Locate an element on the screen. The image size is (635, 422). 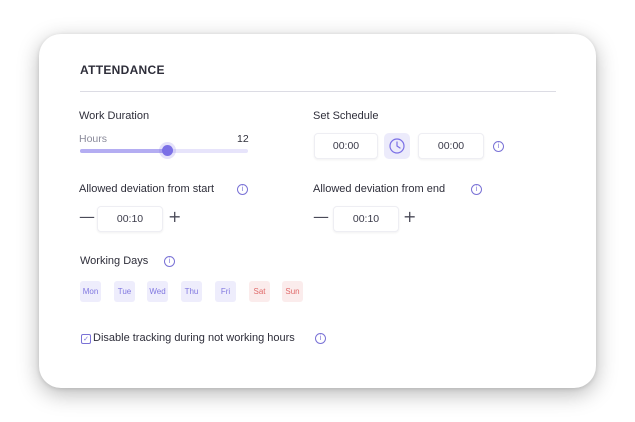
card-title: ATTENDANCE is located at coordinates (122, 70).